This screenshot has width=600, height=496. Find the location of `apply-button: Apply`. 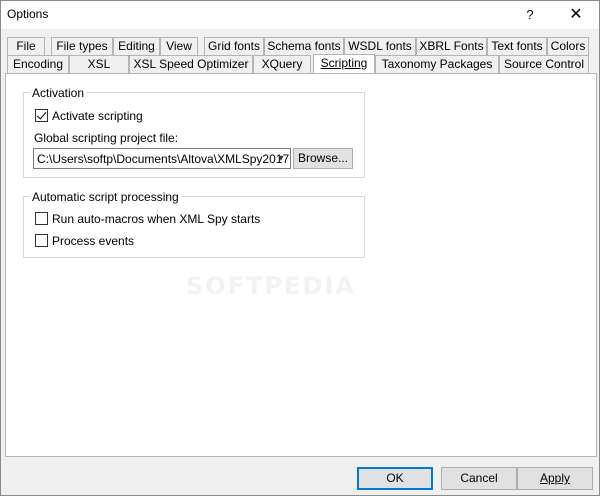

apply-button: Apply is located at coordinates (555, 478).